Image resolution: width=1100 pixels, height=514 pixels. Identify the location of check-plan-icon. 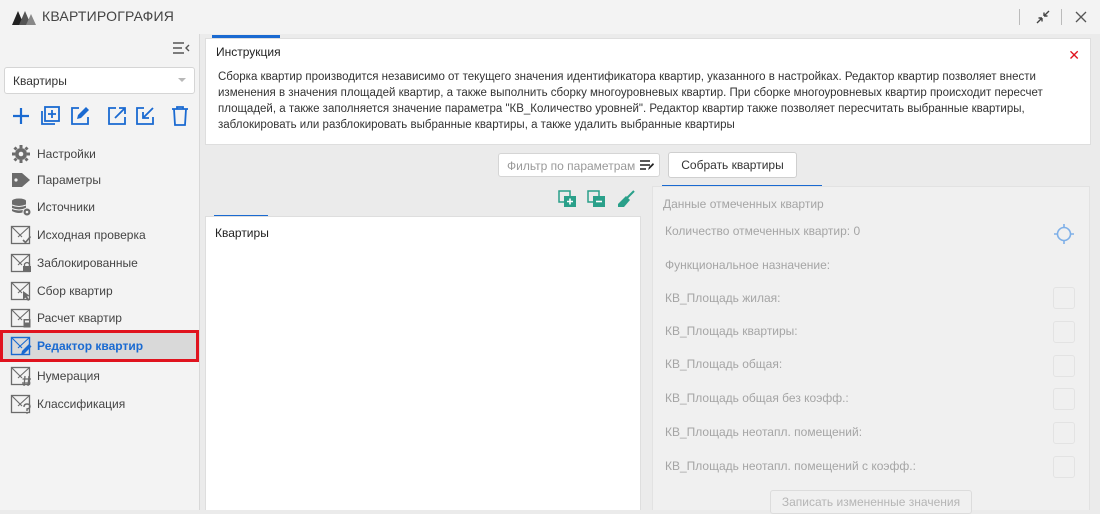
(21, 235).